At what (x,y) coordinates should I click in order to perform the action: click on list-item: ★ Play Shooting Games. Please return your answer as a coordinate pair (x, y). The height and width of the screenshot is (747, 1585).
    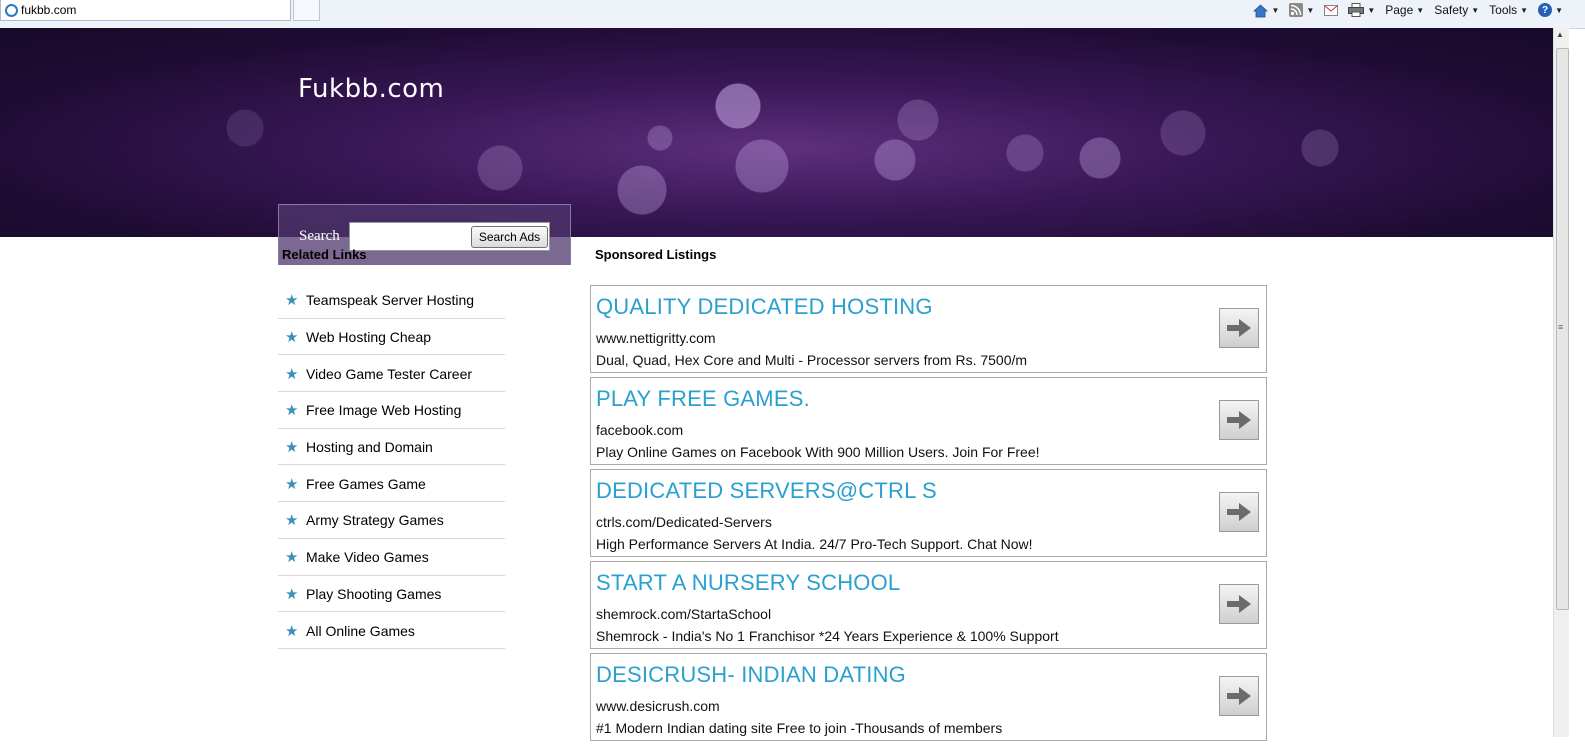
    Looking at the image, I should click on (391, 594).